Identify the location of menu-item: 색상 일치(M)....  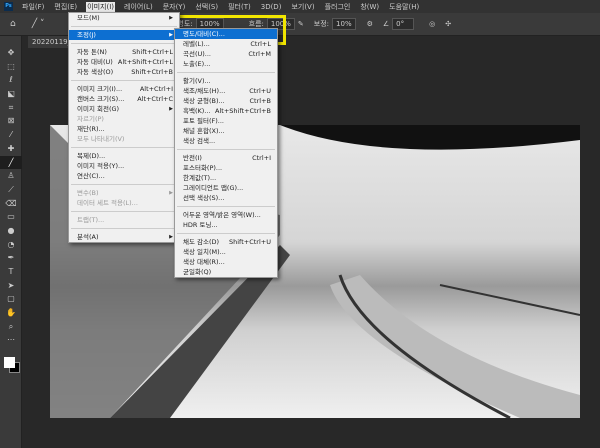
(226, 252).